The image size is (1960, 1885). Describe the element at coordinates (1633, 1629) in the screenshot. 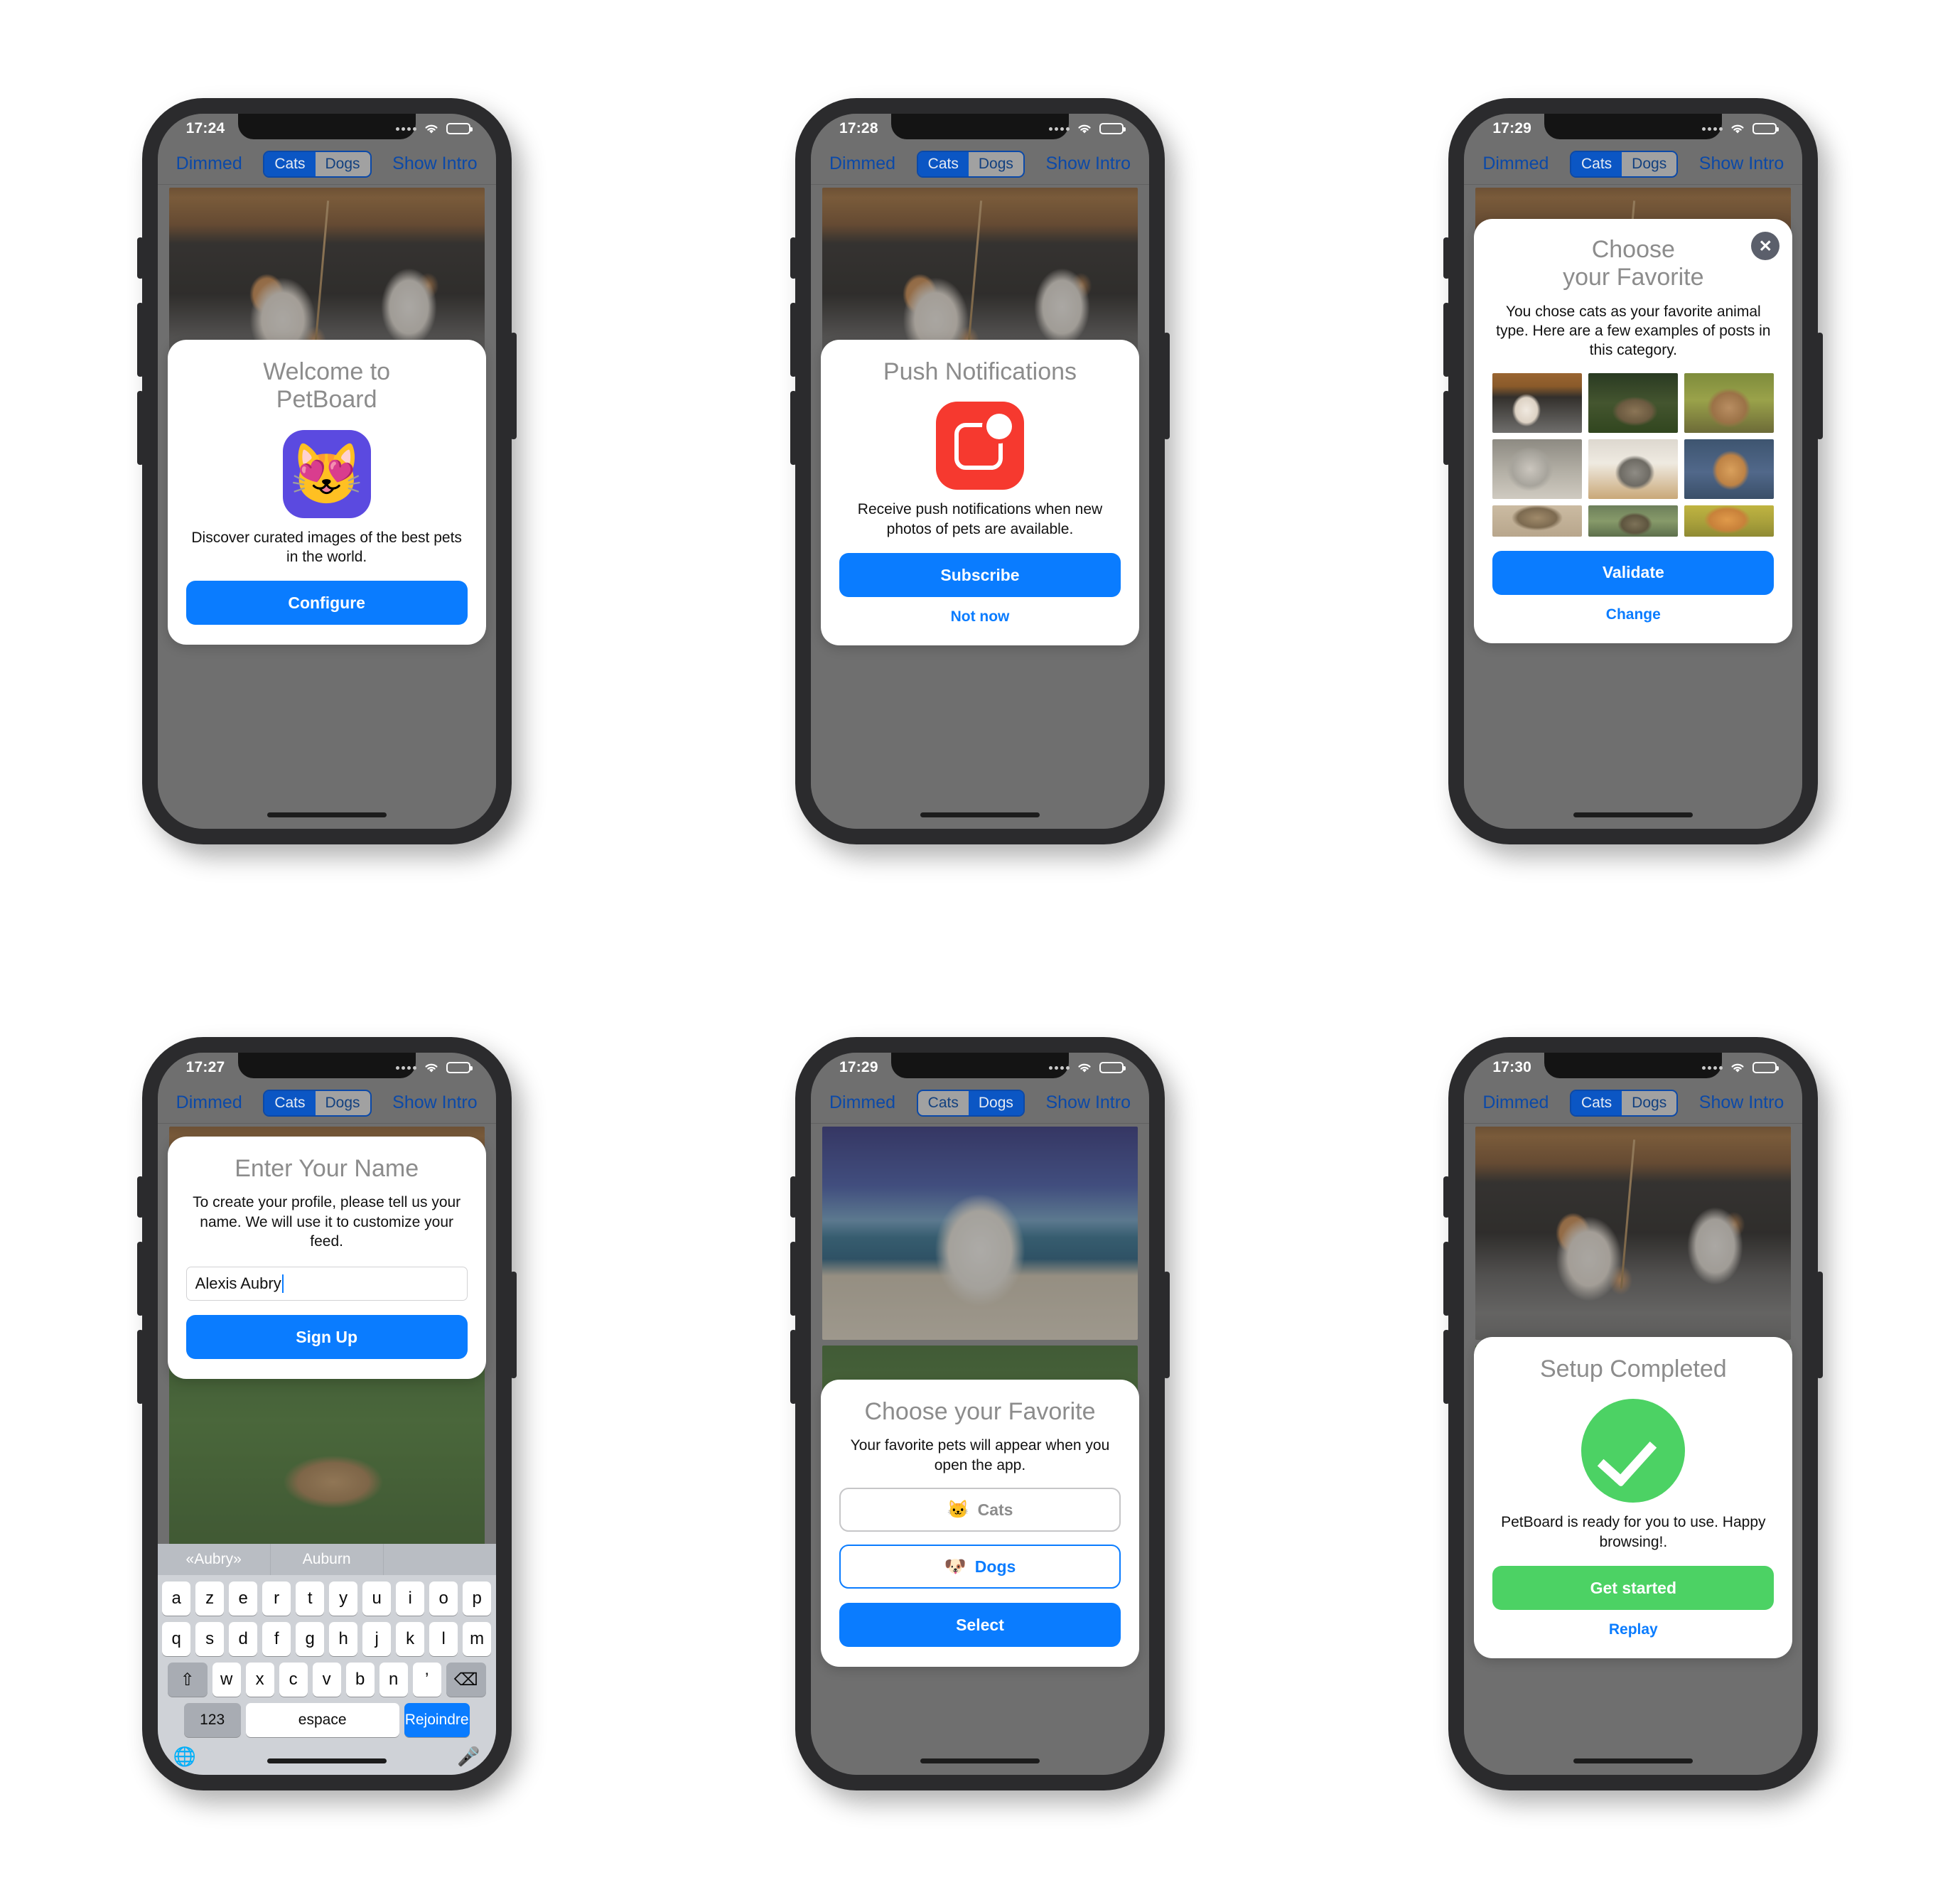

I see `replay-button: Replay` at that location.